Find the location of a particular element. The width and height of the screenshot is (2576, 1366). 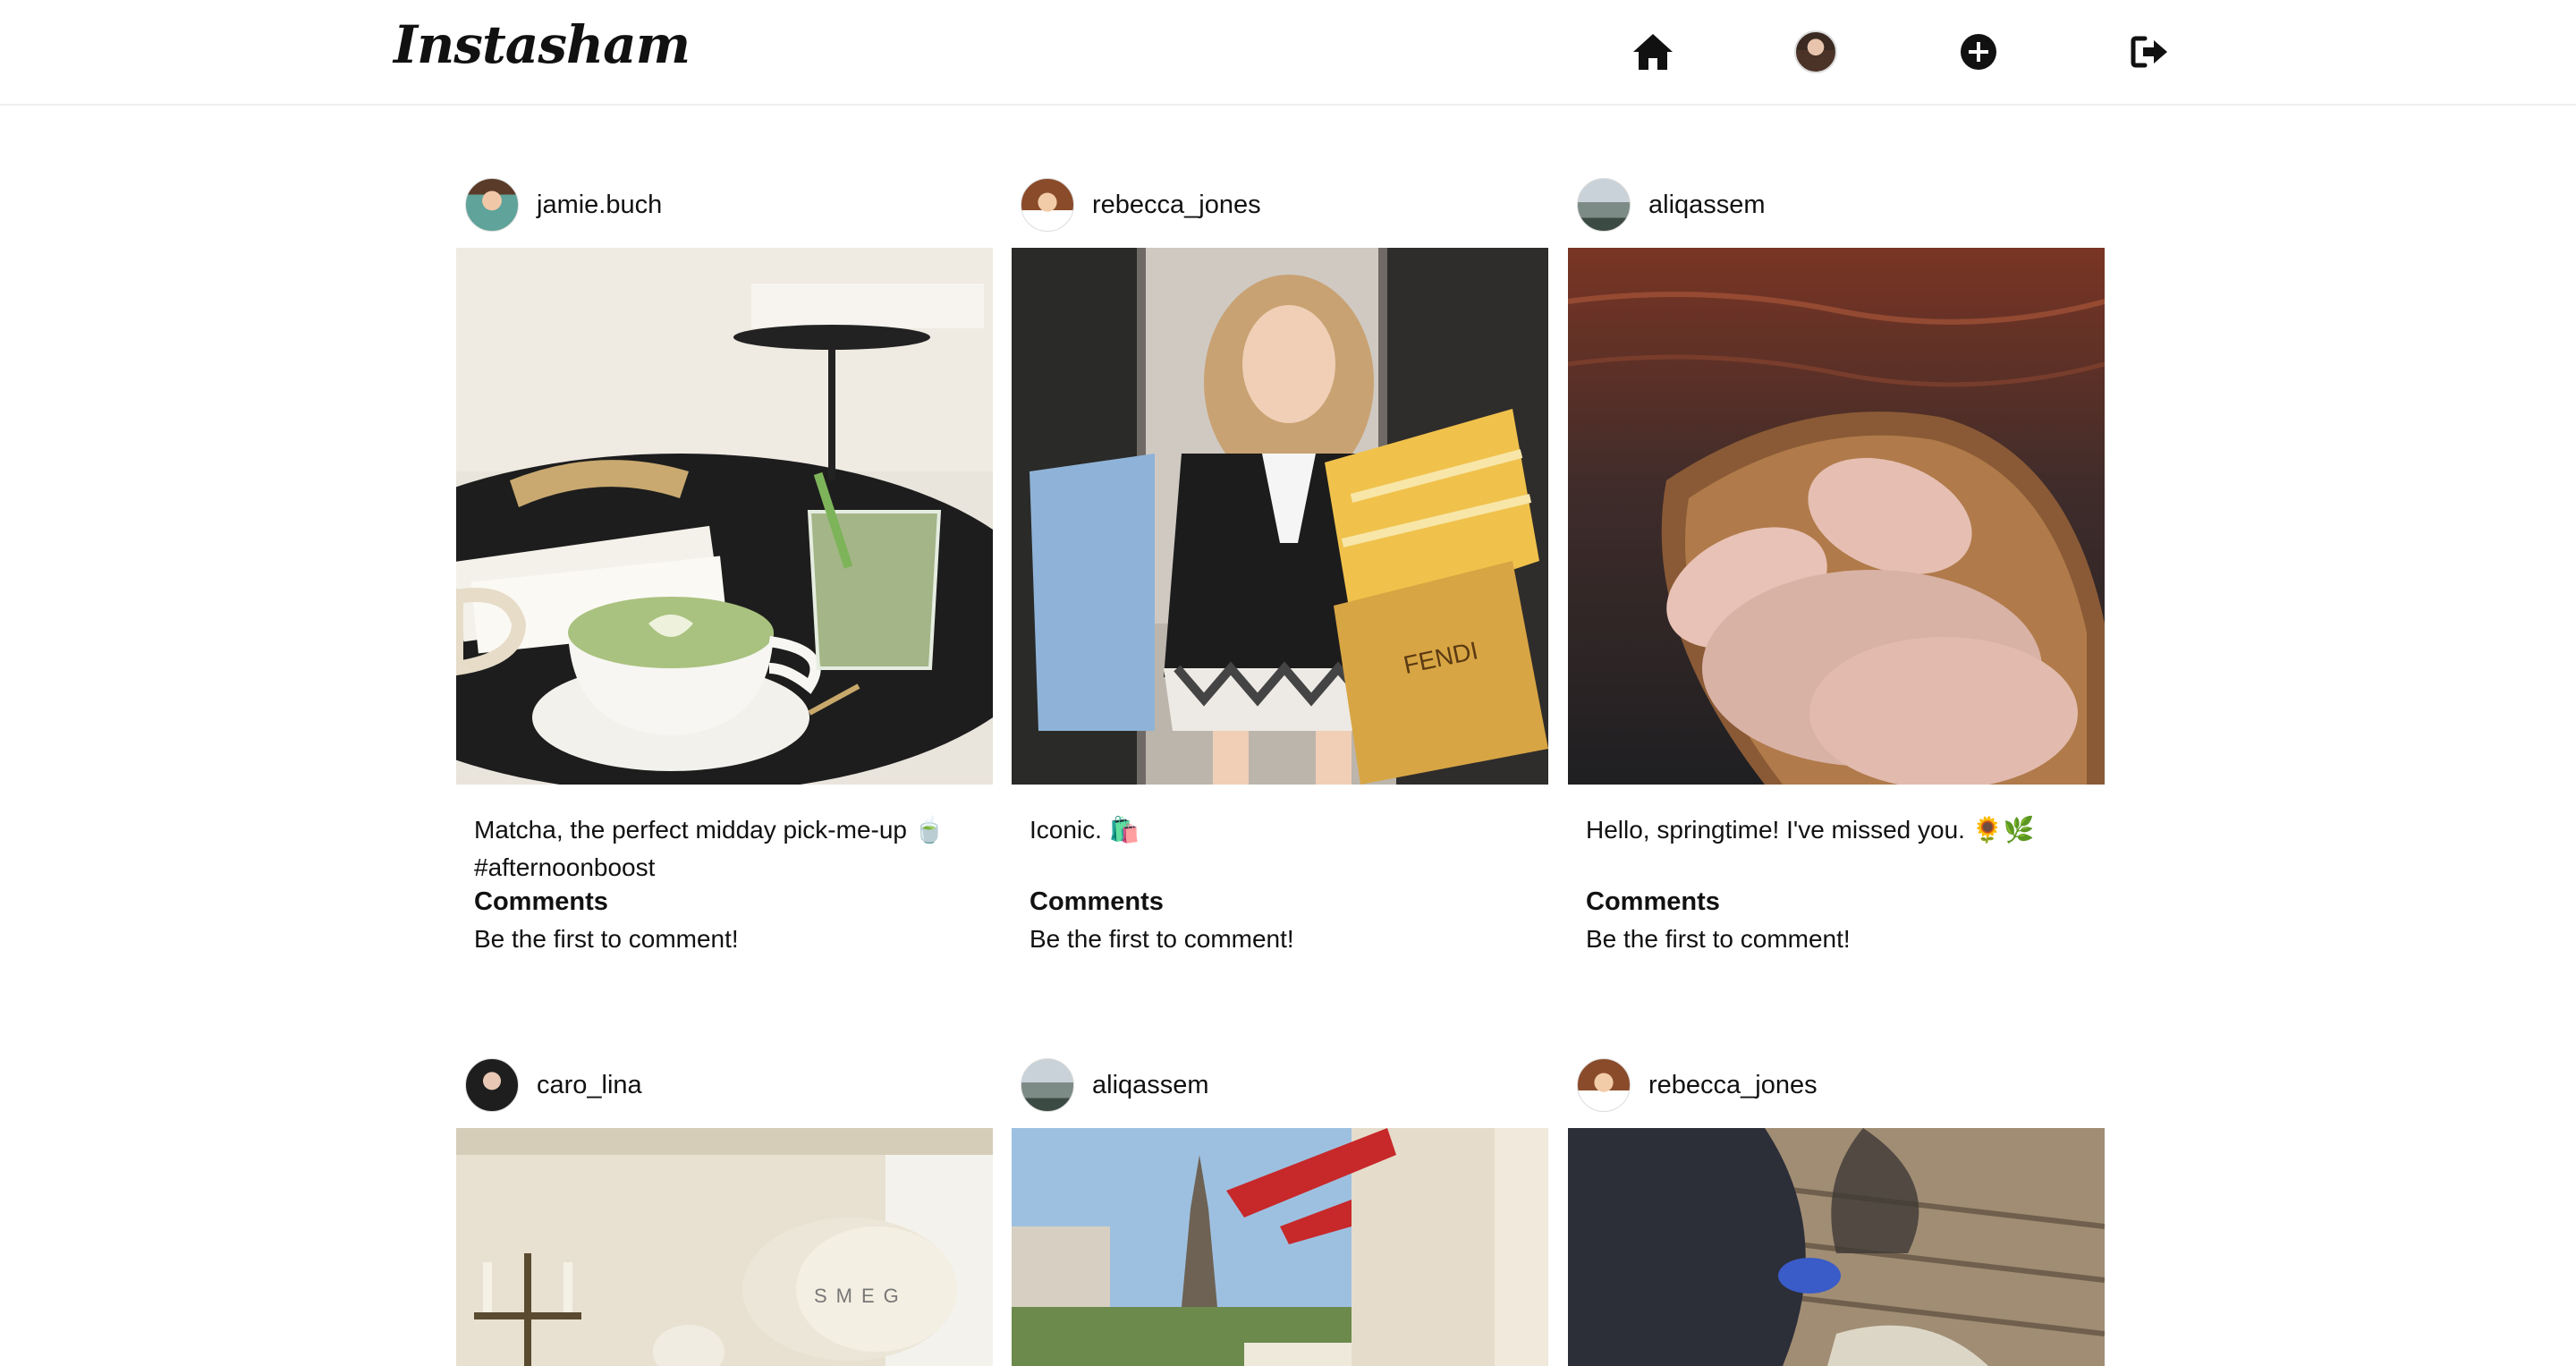

post-caption: Iconic. 🛍️ is located at coordinates (1085, 830).